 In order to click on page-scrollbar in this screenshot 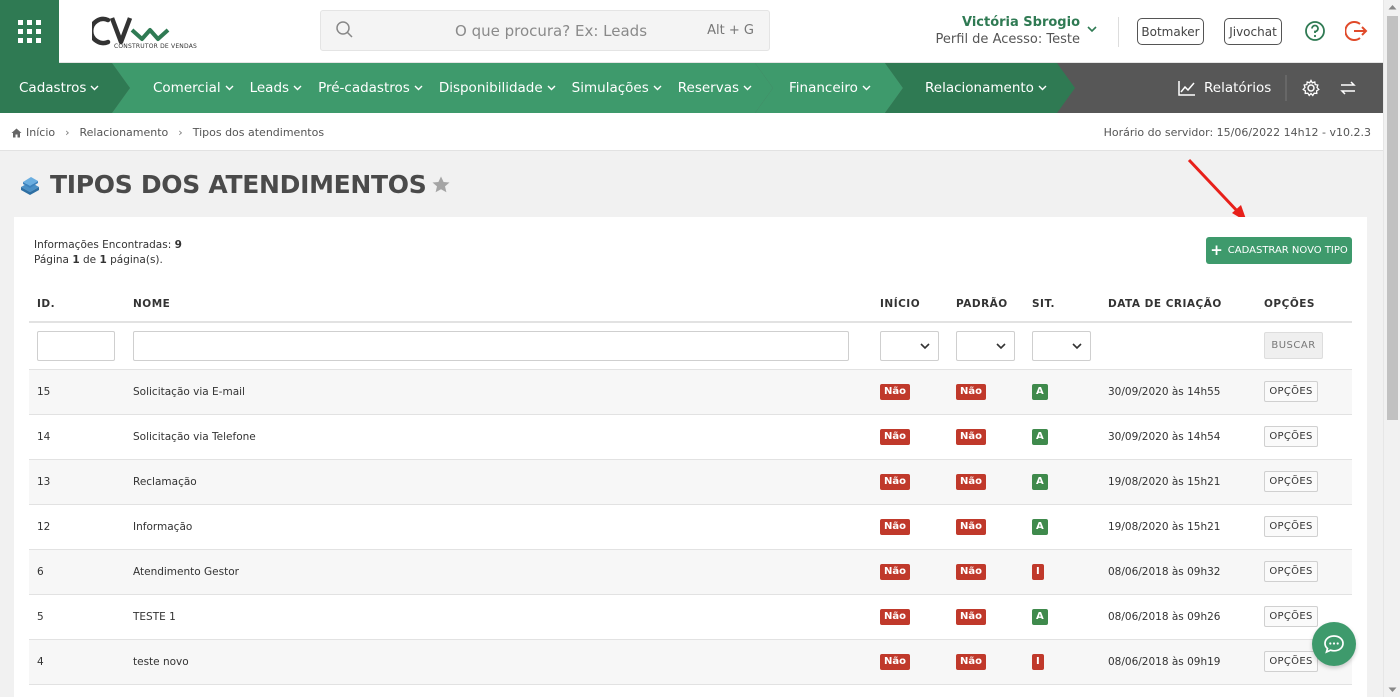, I will do `click(1391, 348)`.